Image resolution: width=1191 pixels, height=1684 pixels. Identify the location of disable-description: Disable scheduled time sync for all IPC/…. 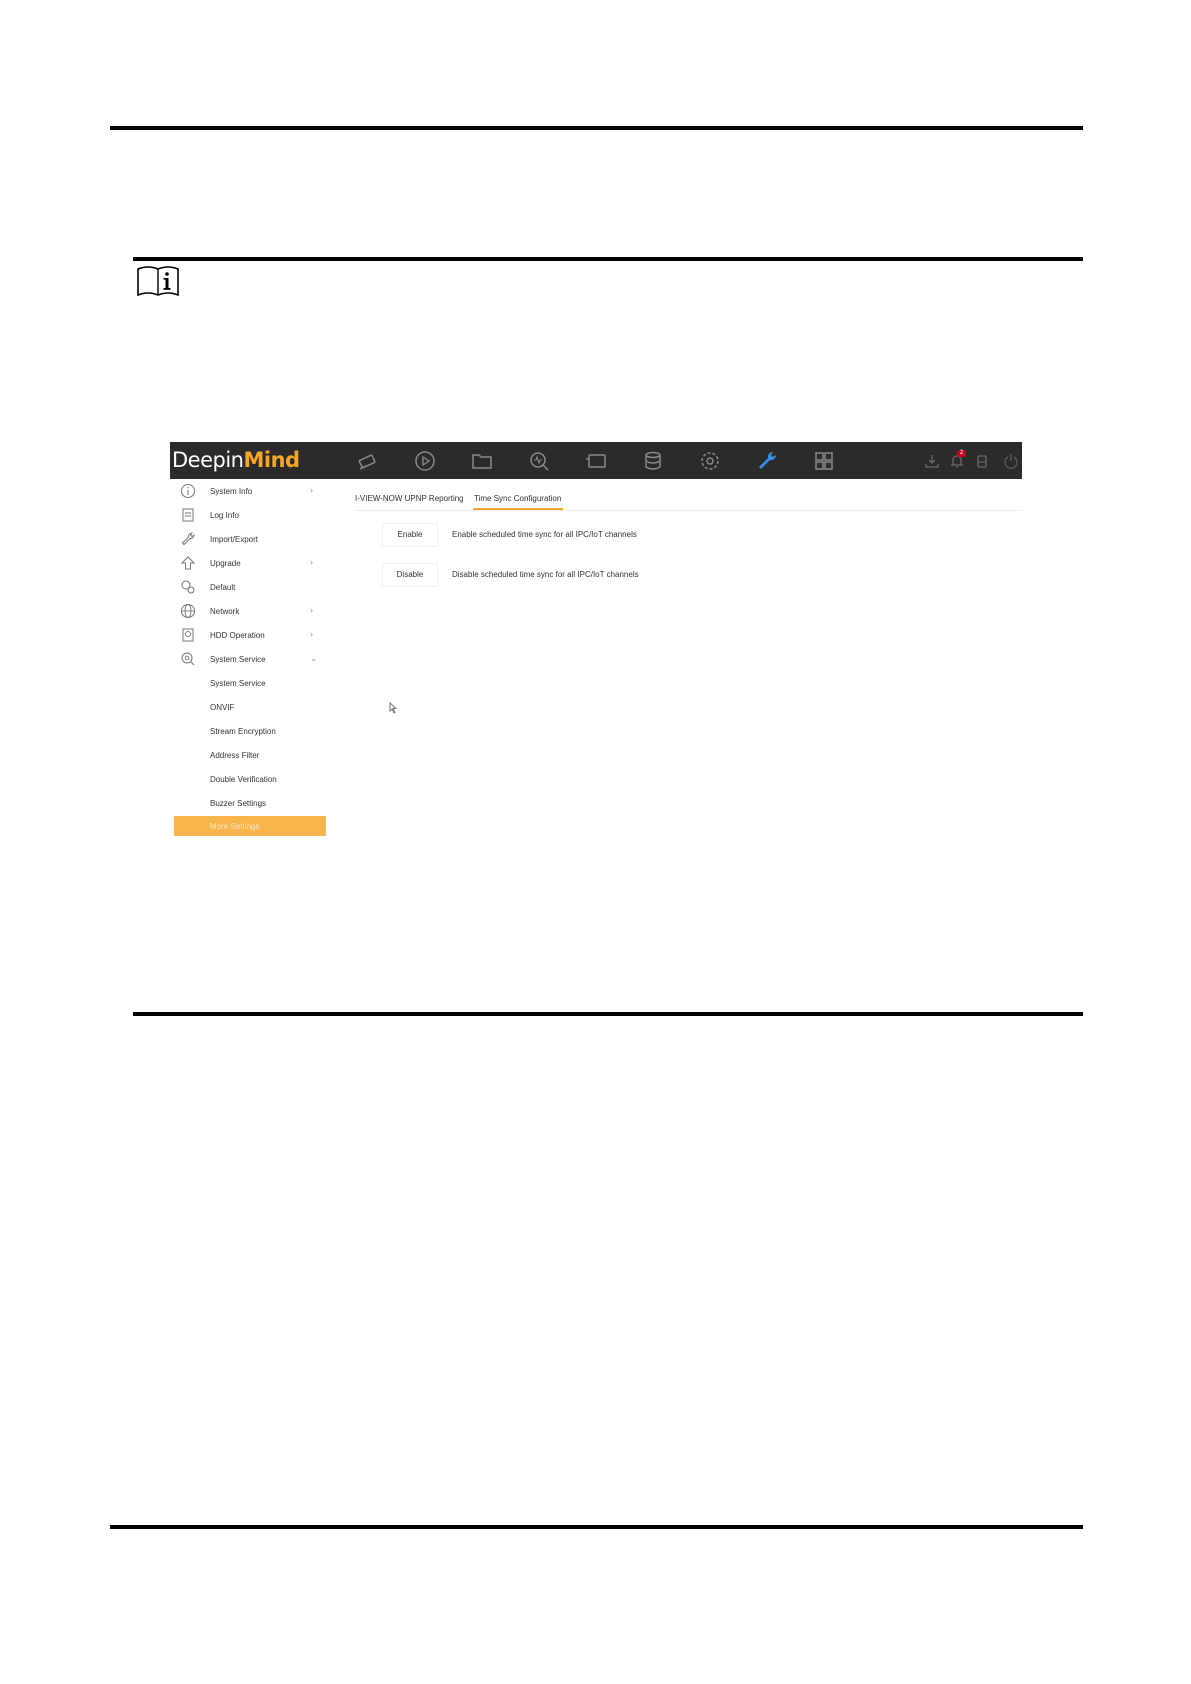
(545, 574).